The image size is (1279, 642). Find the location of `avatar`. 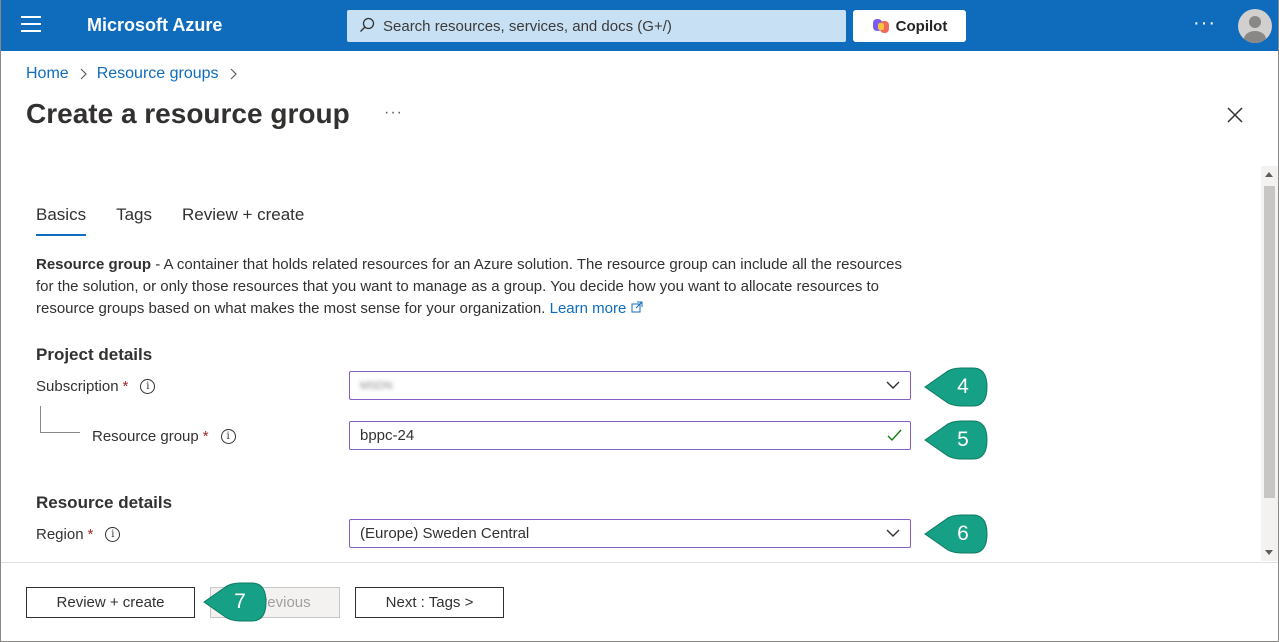

avatar is located at coordinates (1255, 26).